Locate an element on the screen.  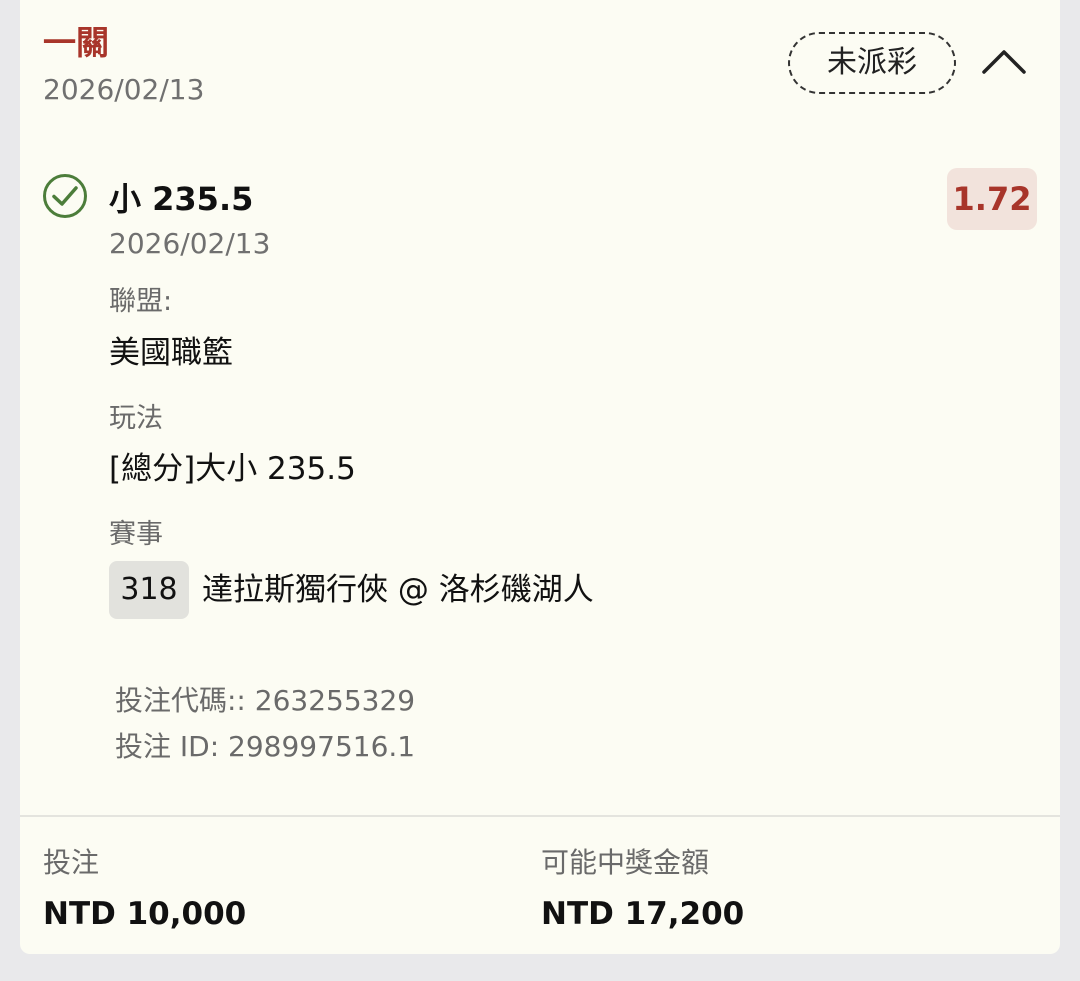
market-label: 玩法 is located at coordinates (136, 418).